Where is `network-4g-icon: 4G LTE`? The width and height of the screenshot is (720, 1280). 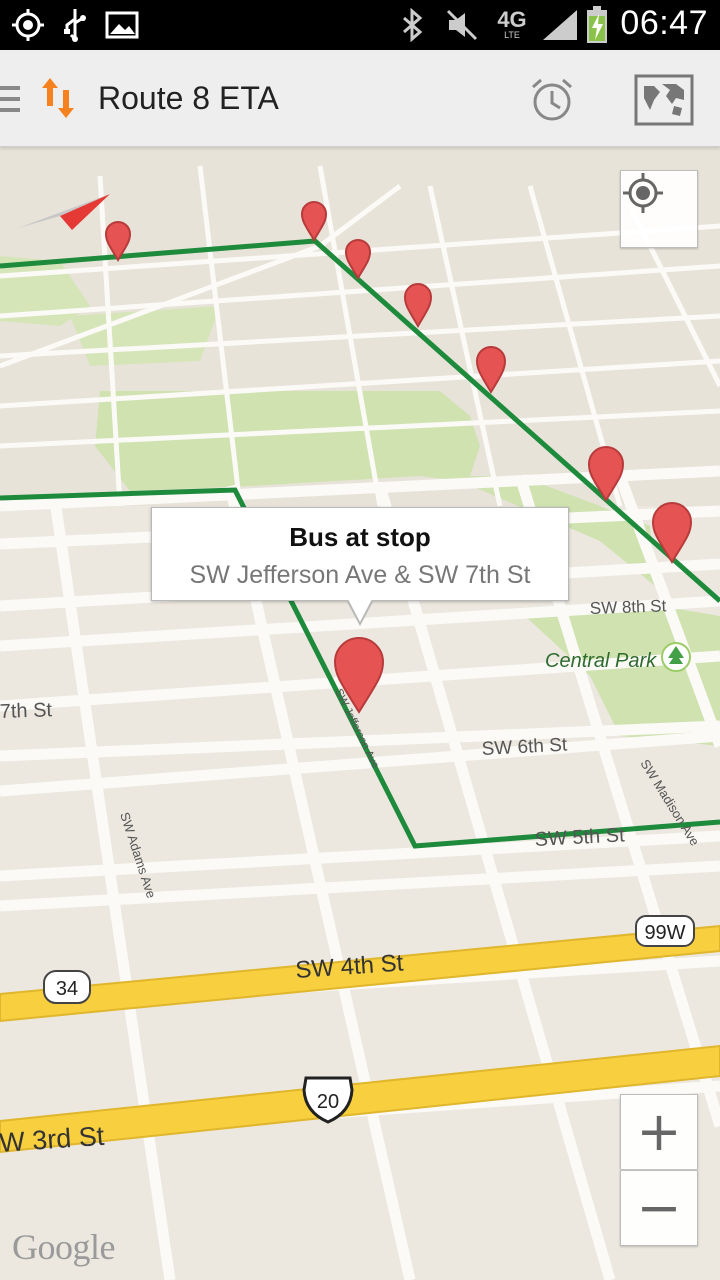 network-4g-icon: 4G LTE is located at coordinates (512, 25).